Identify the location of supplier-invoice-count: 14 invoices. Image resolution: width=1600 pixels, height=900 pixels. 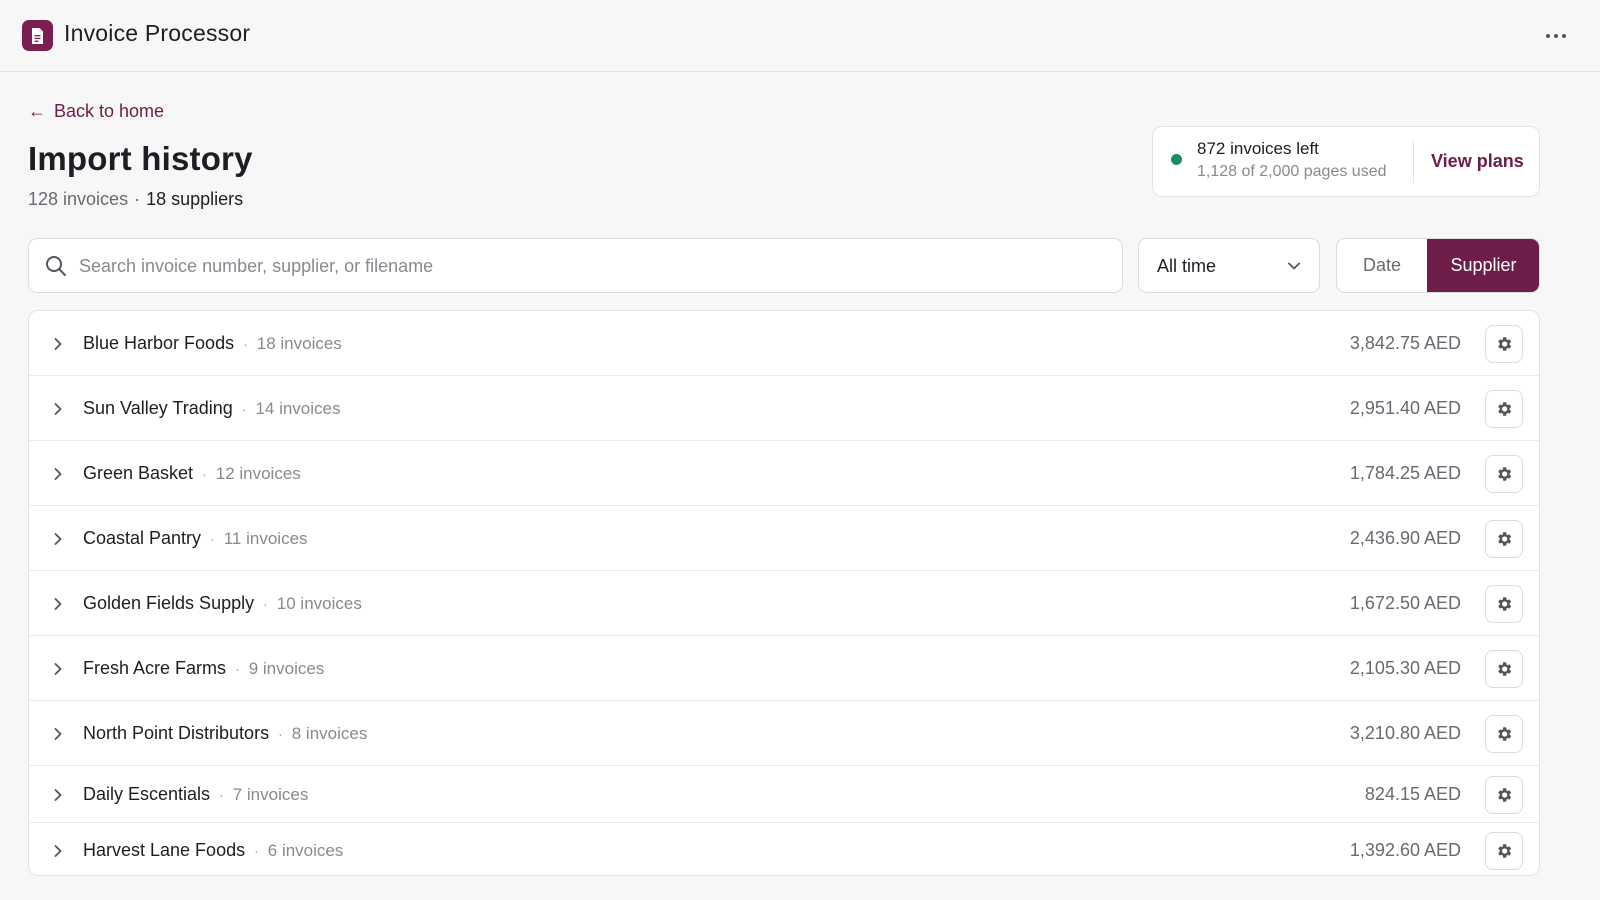
(298, 408).